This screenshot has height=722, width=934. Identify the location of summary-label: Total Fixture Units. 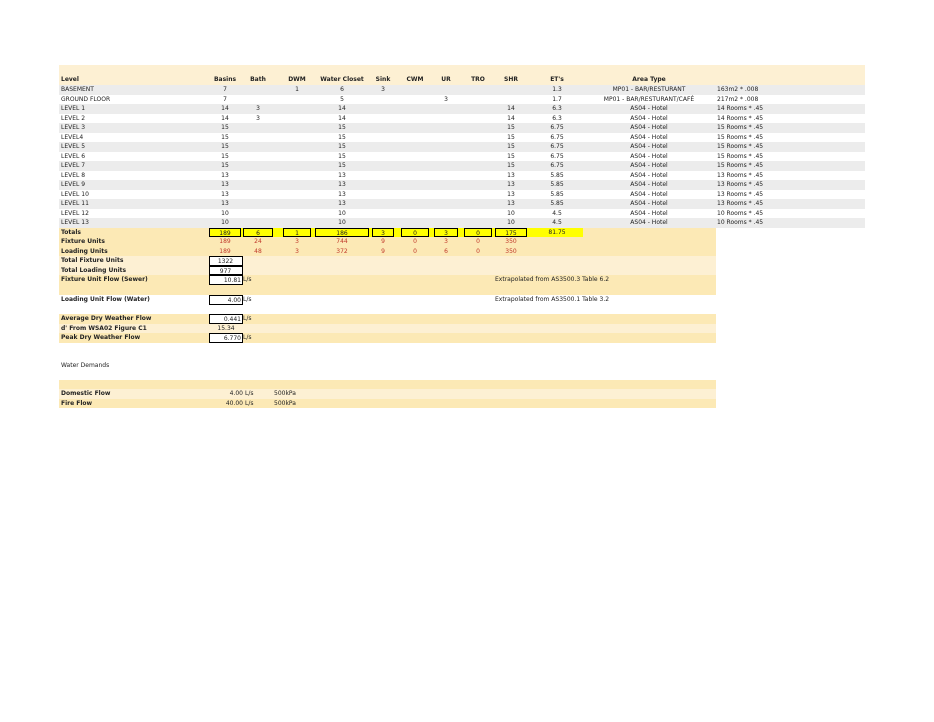
(133, 261).